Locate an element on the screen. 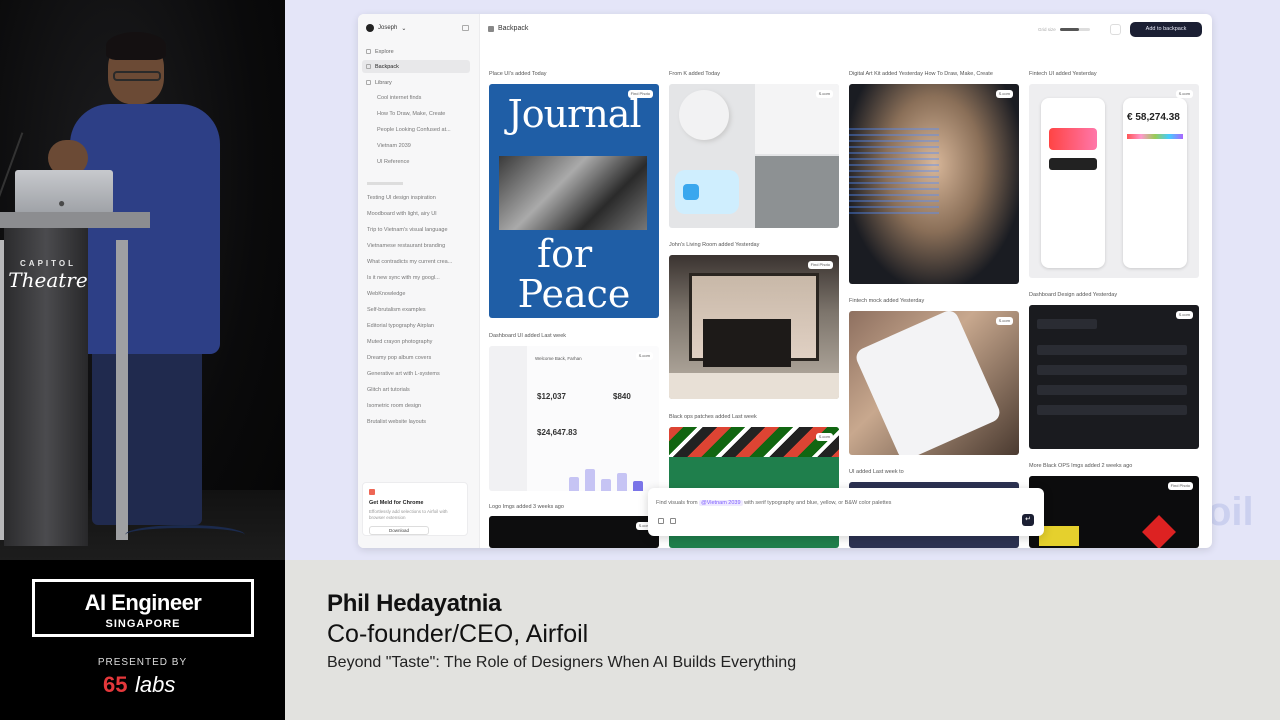  podium-top is located at coordinates (75, 220).